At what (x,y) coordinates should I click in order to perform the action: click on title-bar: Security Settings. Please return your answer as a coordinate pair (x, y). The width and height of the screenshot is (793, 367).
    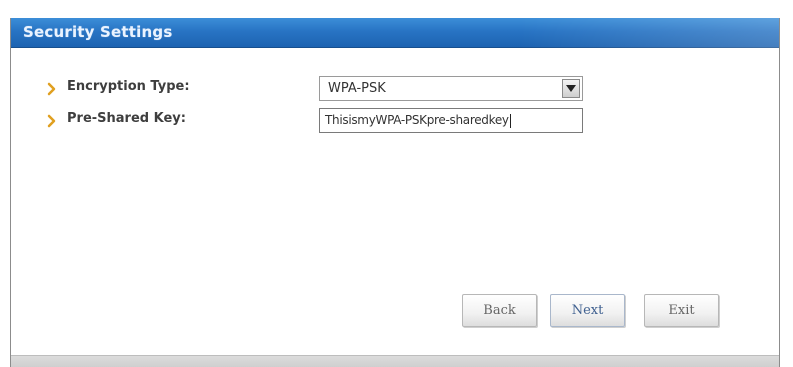
    Looking at the image, I should click on (395, 33).